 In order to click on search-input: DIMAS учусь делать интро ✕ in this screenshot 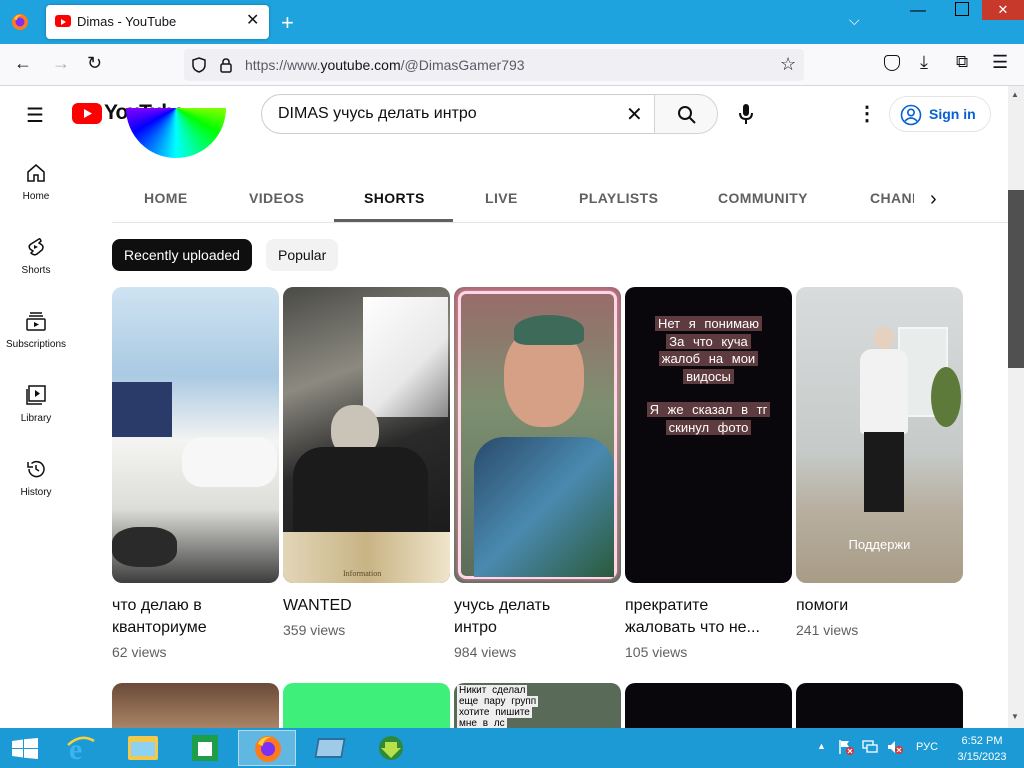, I will do `click(458, 114)`.